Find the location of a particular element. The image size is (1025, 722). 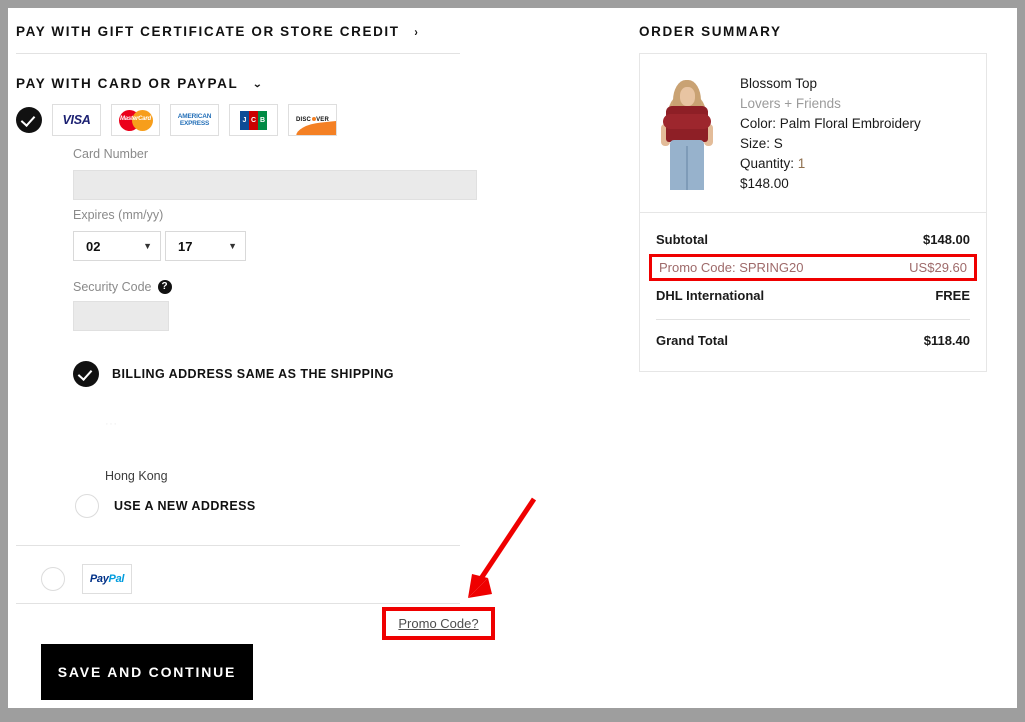

subtotal-label: Subtotal is located at coordinates (682, 239).